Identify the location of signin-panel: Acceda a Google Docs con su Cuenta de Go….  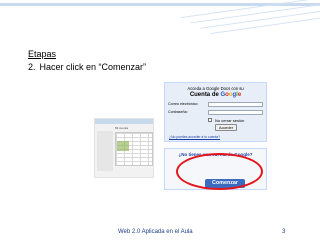
(215, 112).